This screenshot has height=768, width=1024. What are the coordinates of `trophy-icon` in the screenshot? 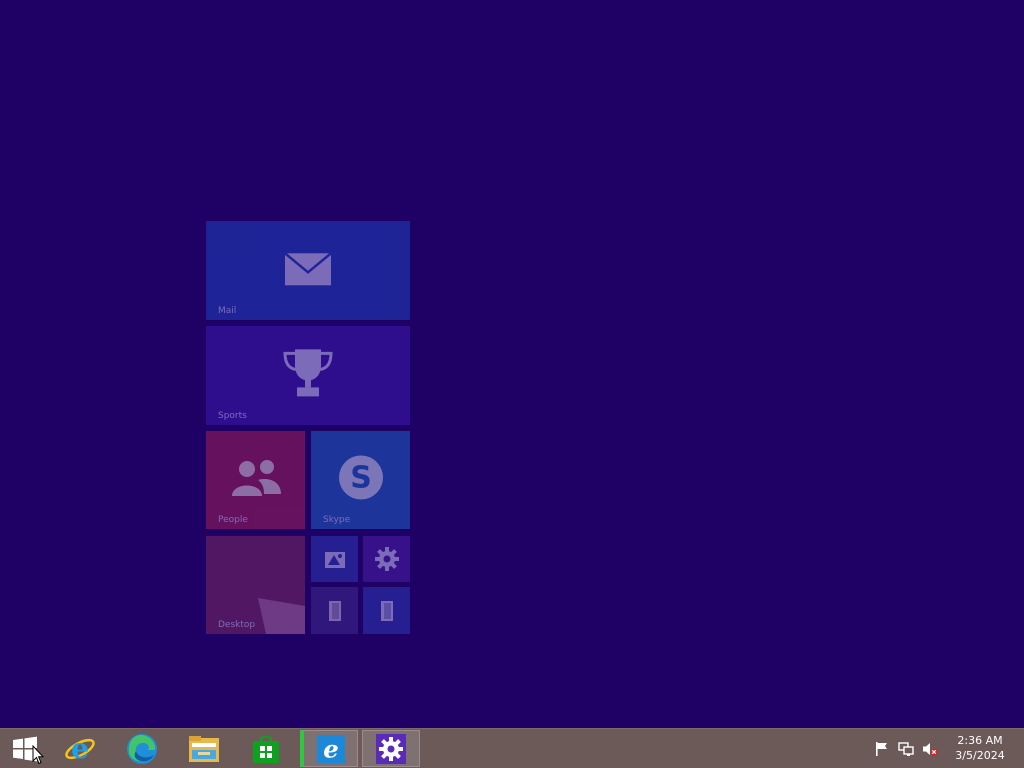 It's located at (308, 372).